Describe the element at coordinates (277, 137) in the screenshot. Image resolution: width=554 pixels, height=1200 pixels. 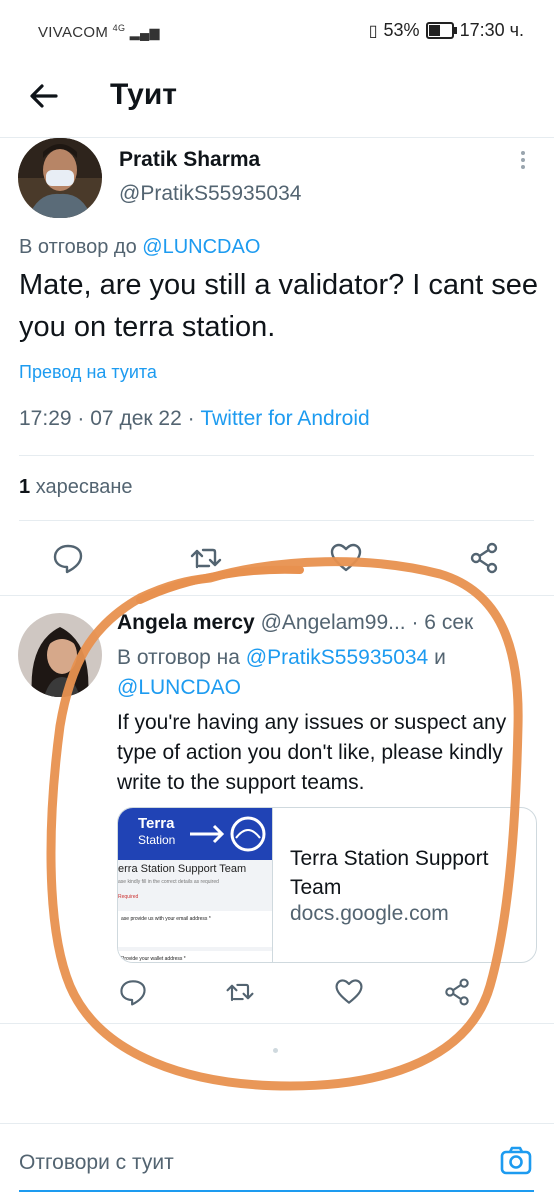
I see `header-divider` at that location.